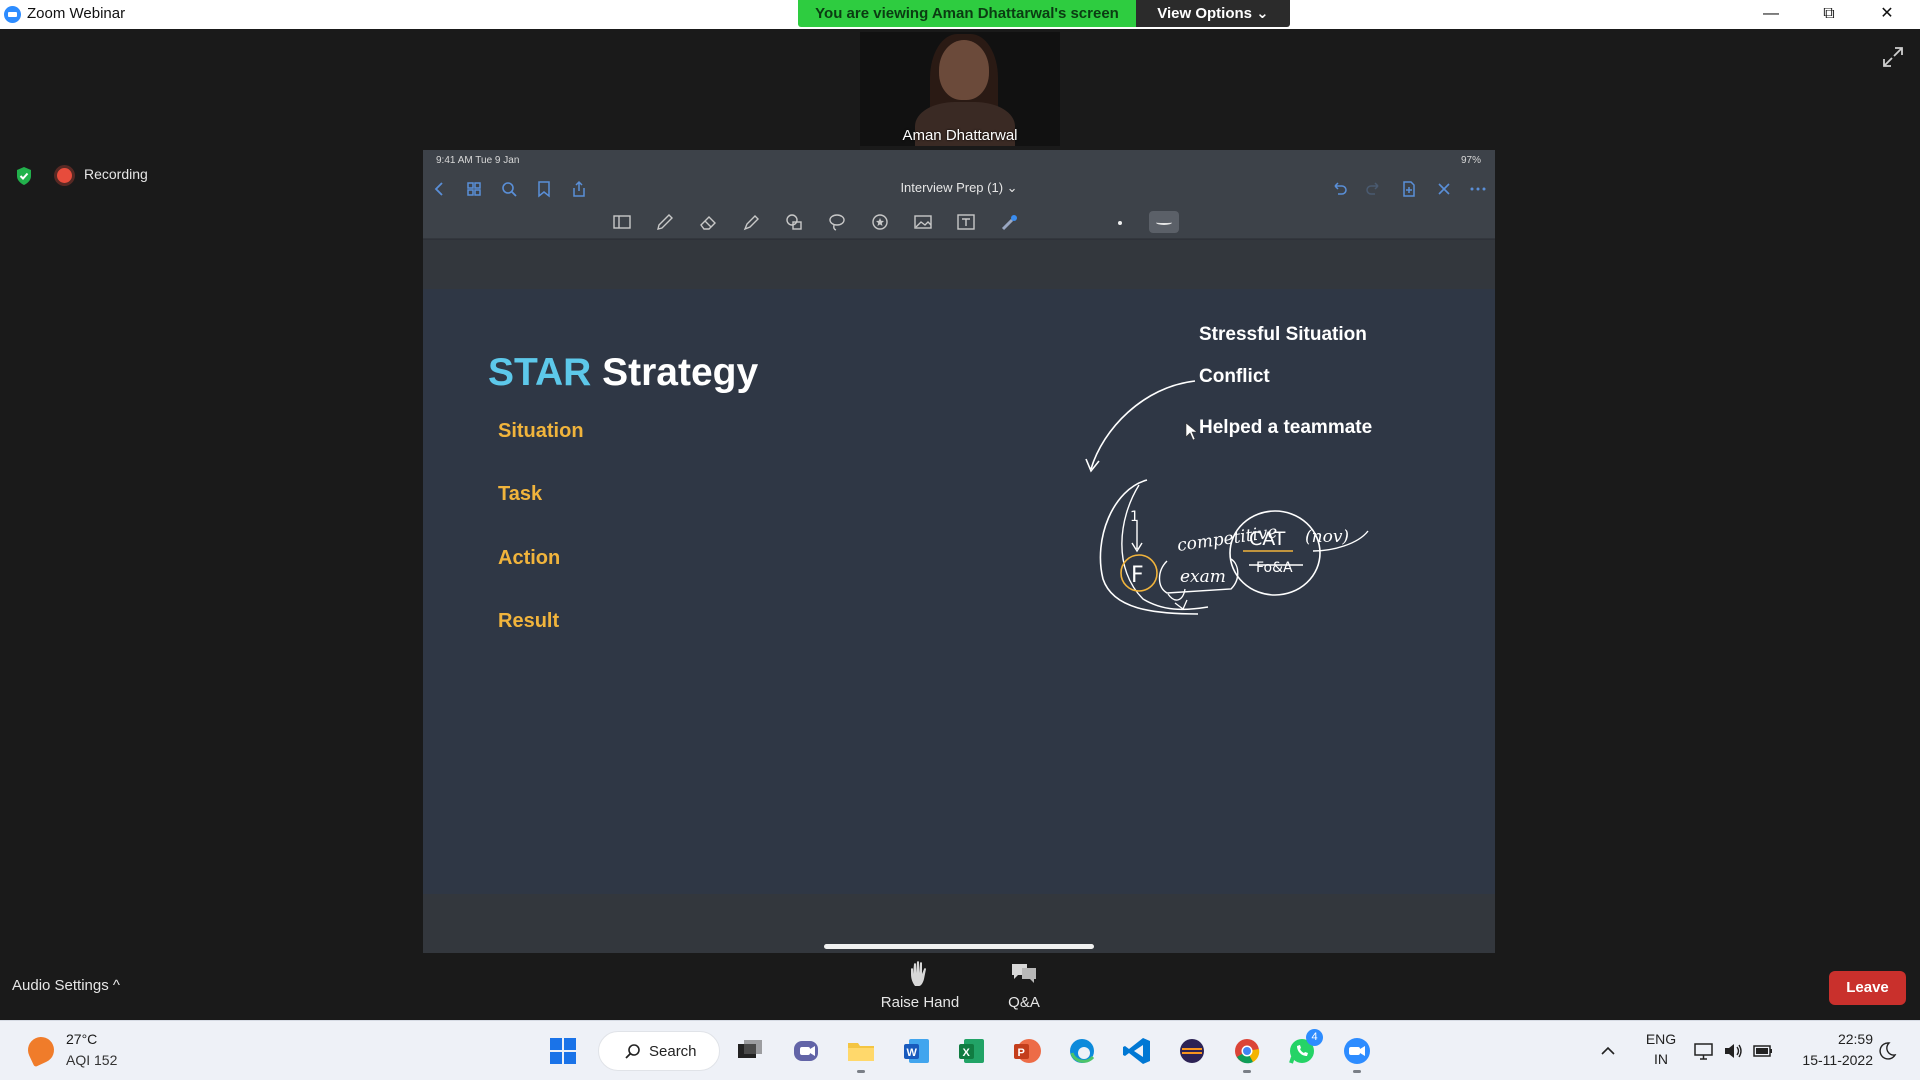  Describe the element at coordinates (12, 14) in the screenshot. I see `zoom-app-icon` at that location.